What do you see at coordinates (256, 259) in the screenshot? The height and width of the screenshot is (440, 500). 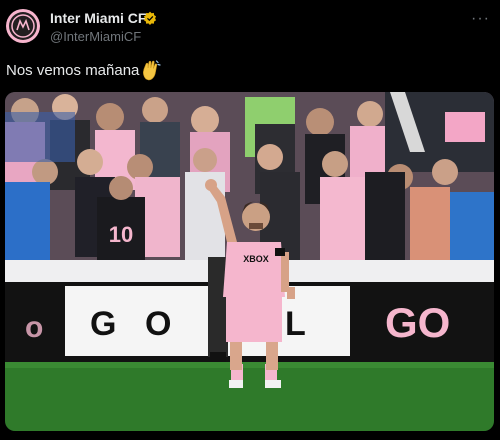 I see `shirt-sponsor: XBOX` at bounding box center [256, 259].